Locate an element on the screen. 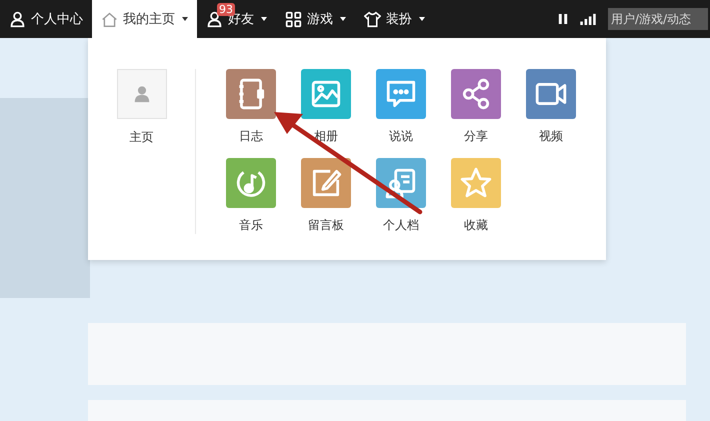  pause-icon is located at coordinates (563, 19).